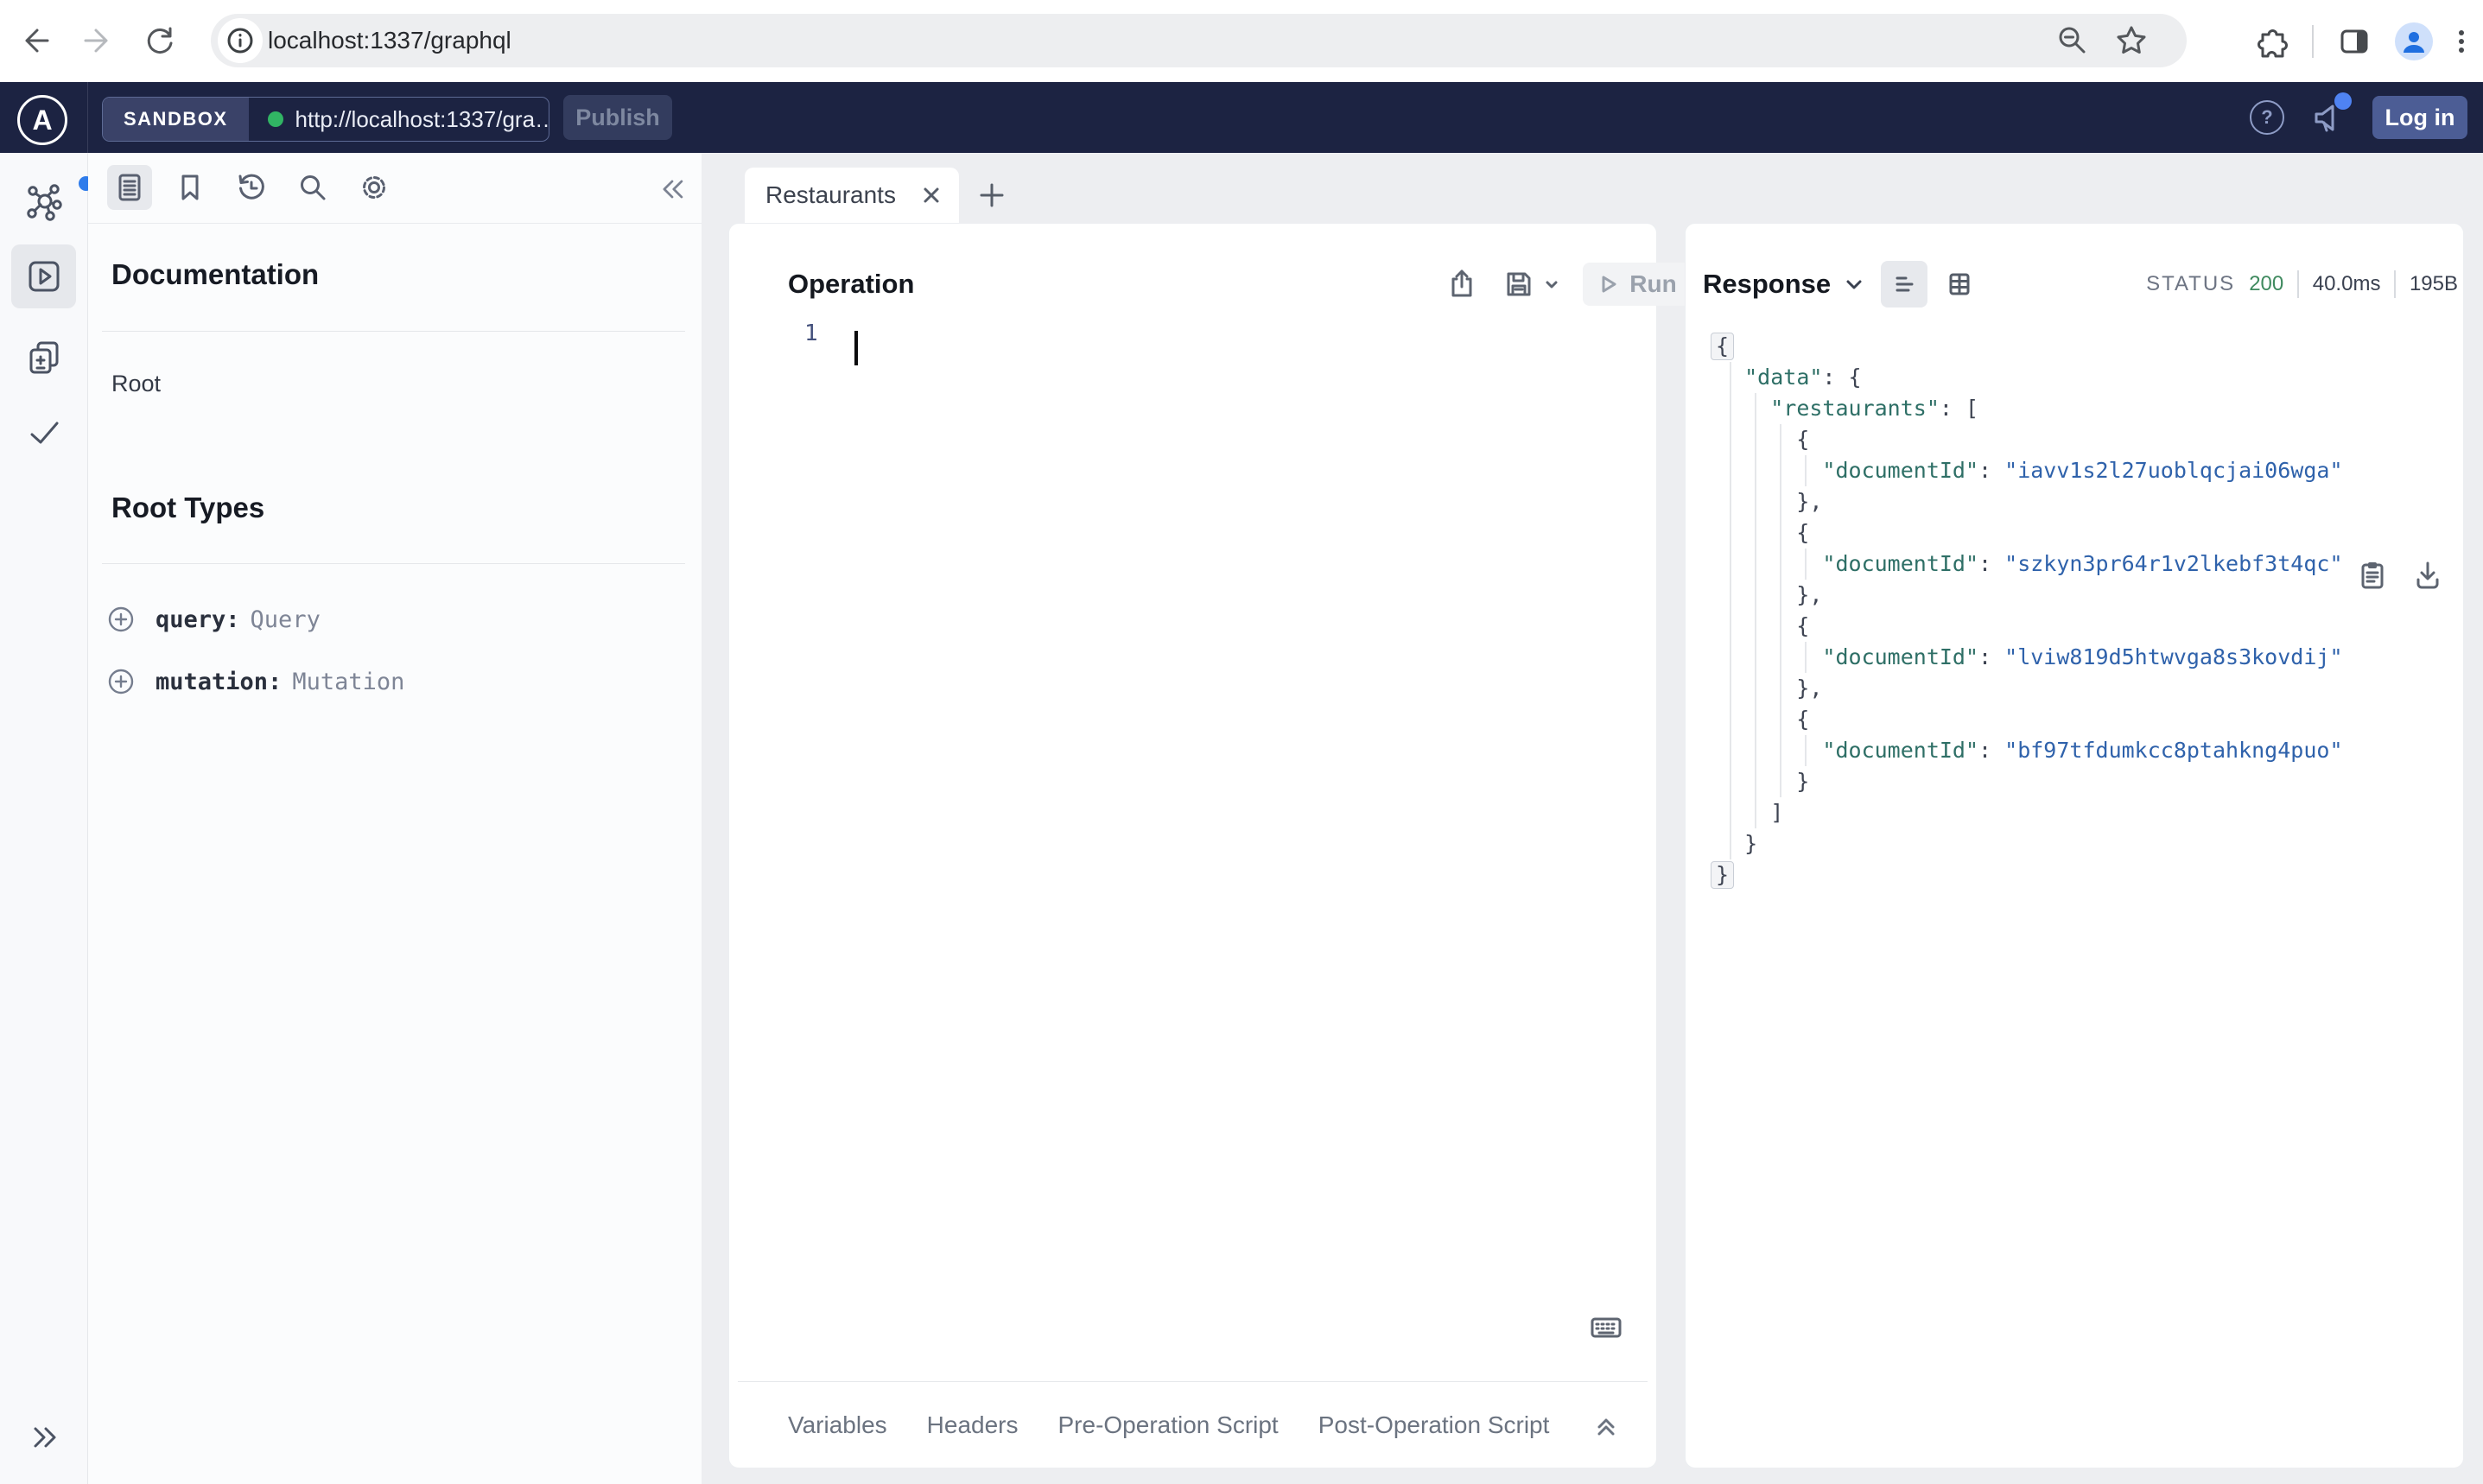 The width and height of the screenshot is (2483, 1484). Describe the element at coordinates (2302, 284) in the screenshot. I see `response-meta: STATUS 200 40.0ms 195B` at that location.